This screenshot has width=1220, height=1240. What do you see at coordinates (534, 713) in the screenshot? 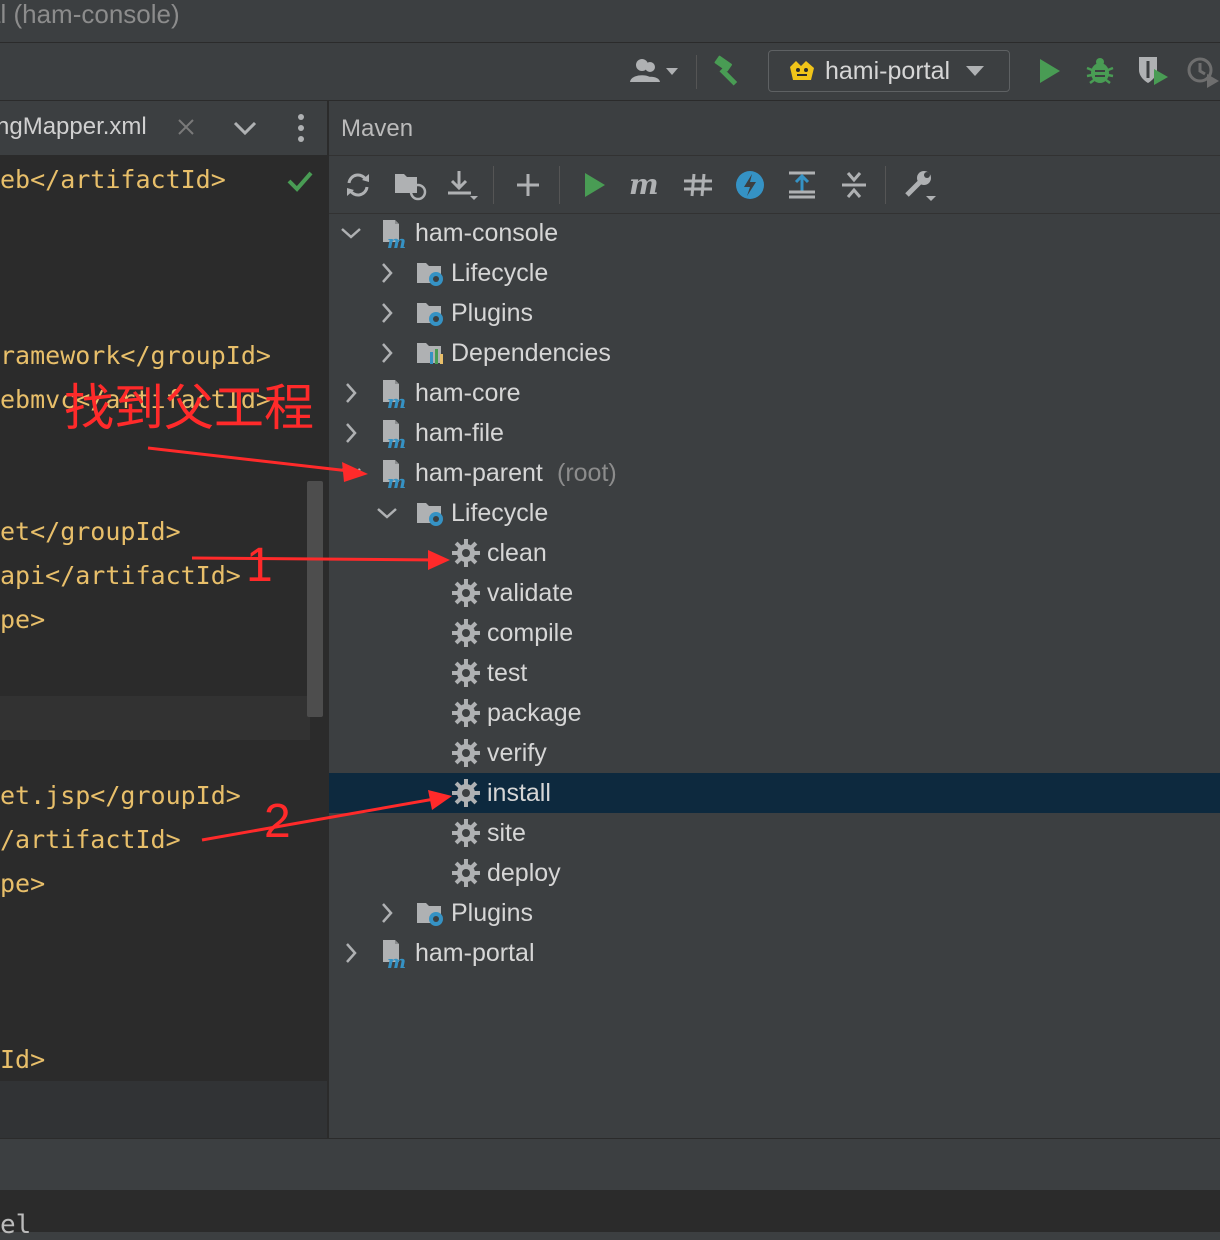
I see `tree-item-label: package` at bounding box center [534, 713].